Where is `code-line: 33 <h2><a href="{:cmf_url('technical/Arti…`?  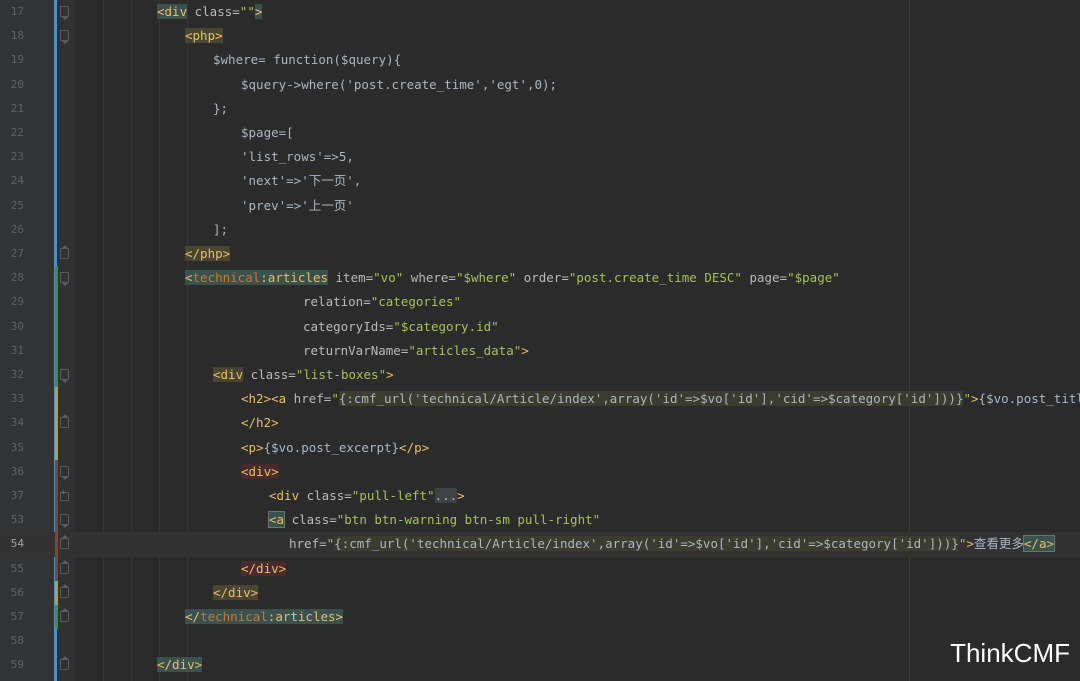 code-line: 33 <h2><a href="{:cmf_url('technical/Arti… is located at coordinates (540, 399).